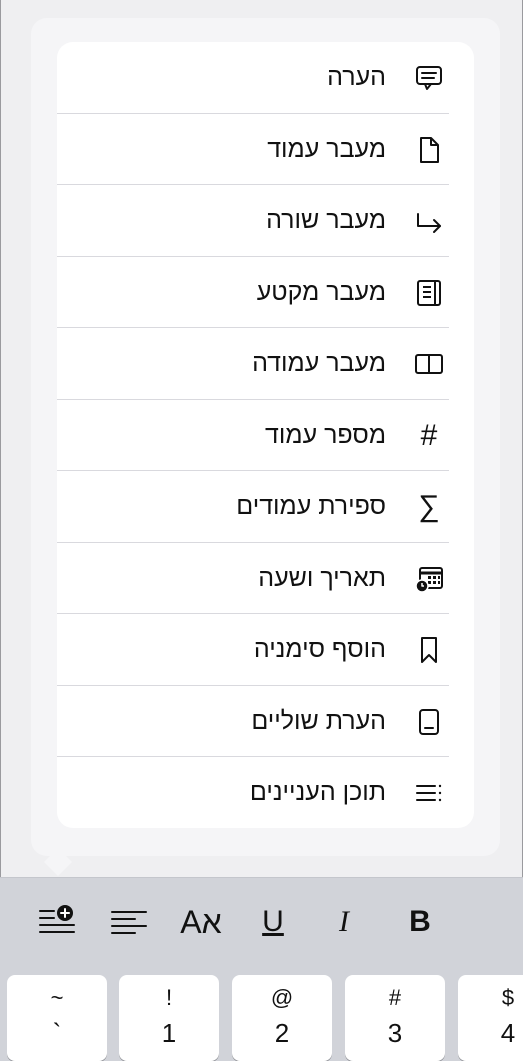 This screenshot has width=523, height=1061. I want to click on menu-item-label: תאריך ושעה, so click(322, 577).